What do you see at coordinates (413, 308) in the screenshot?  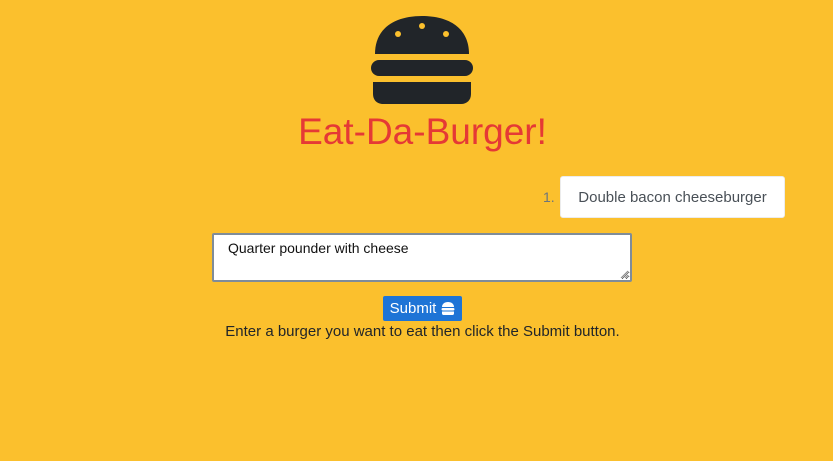 I see `submit-label: Submit` at bounding box center [413, 308].